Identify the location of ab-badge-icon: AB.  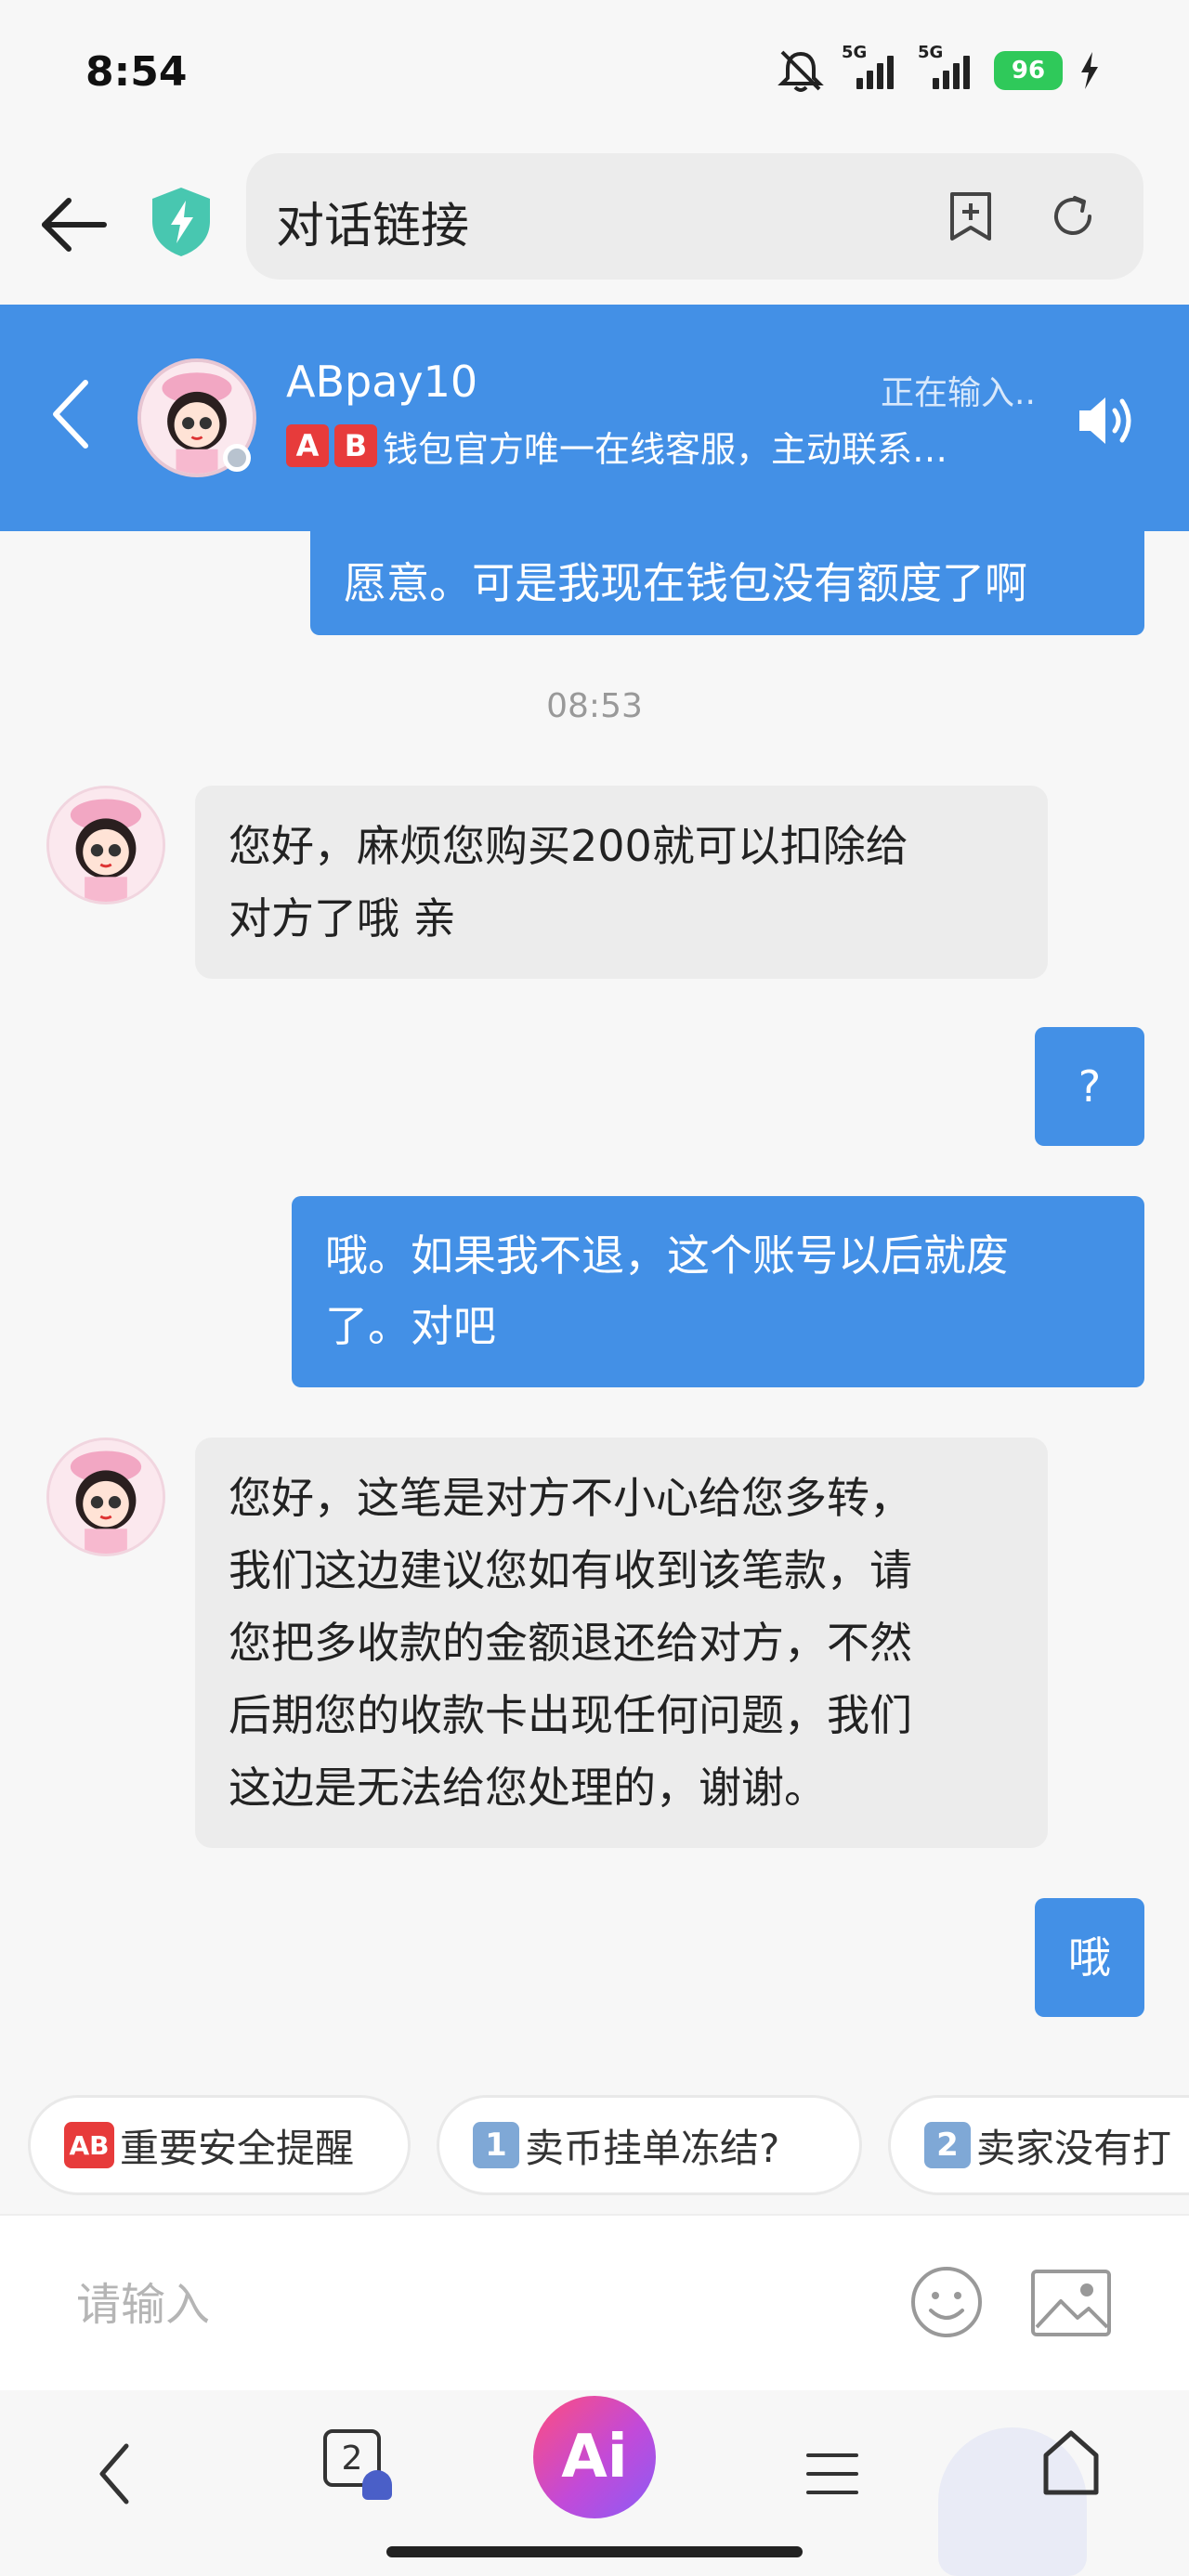
(89, 2145).